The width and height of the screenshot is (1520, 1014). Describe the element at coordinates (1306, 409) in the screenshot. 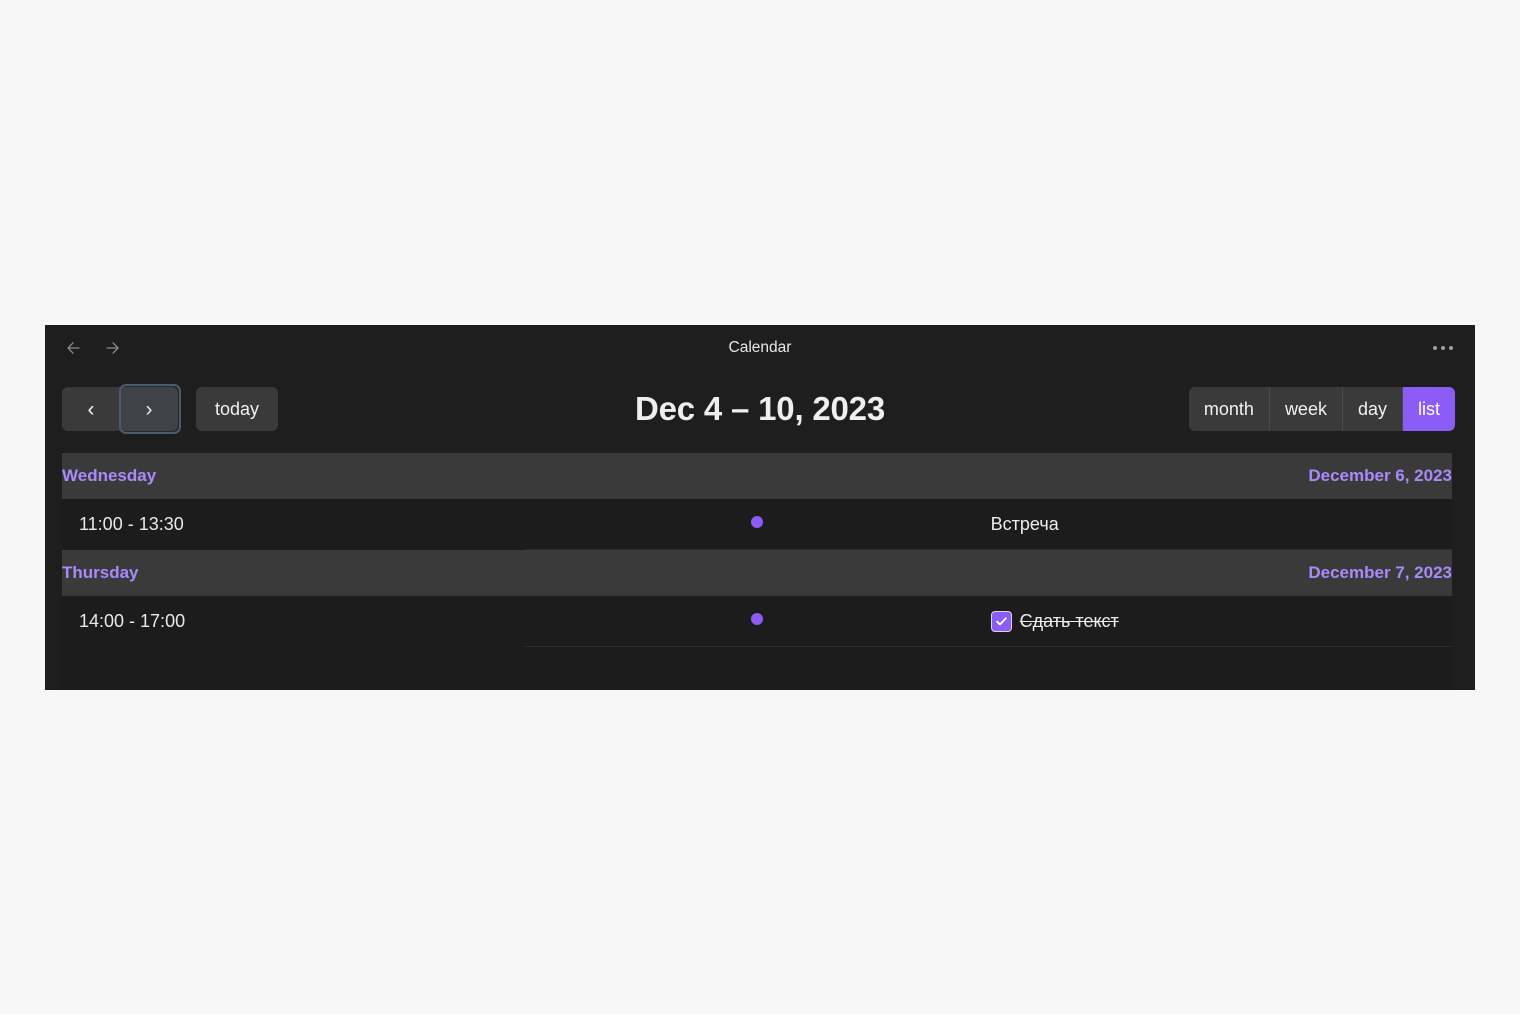

I see `view-button-week: week` at that location.